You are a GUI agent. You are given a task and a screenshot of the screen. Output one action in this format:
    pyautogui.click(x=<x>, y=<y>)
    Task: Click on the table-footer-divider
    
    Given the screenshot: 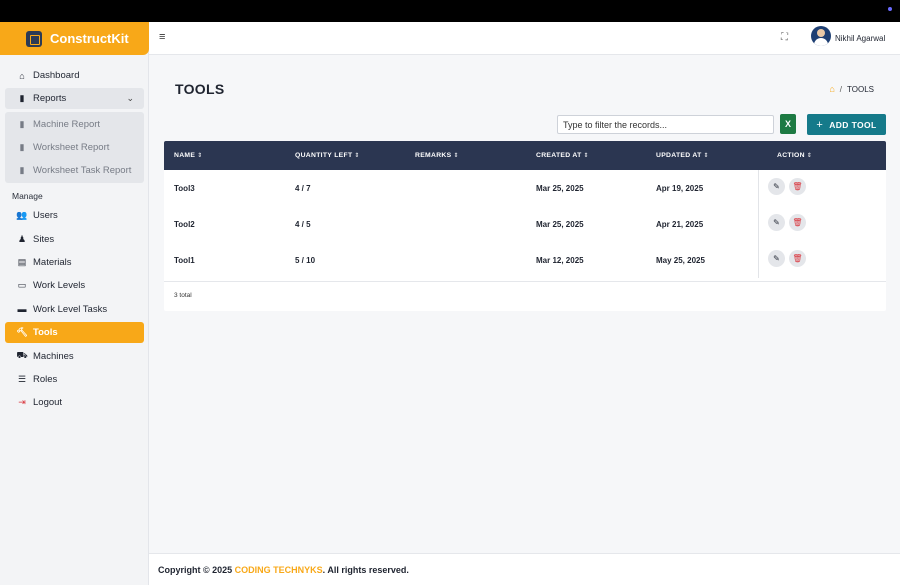 What is the action you would take?
    pyautogui.click(x=525, y=281)
    